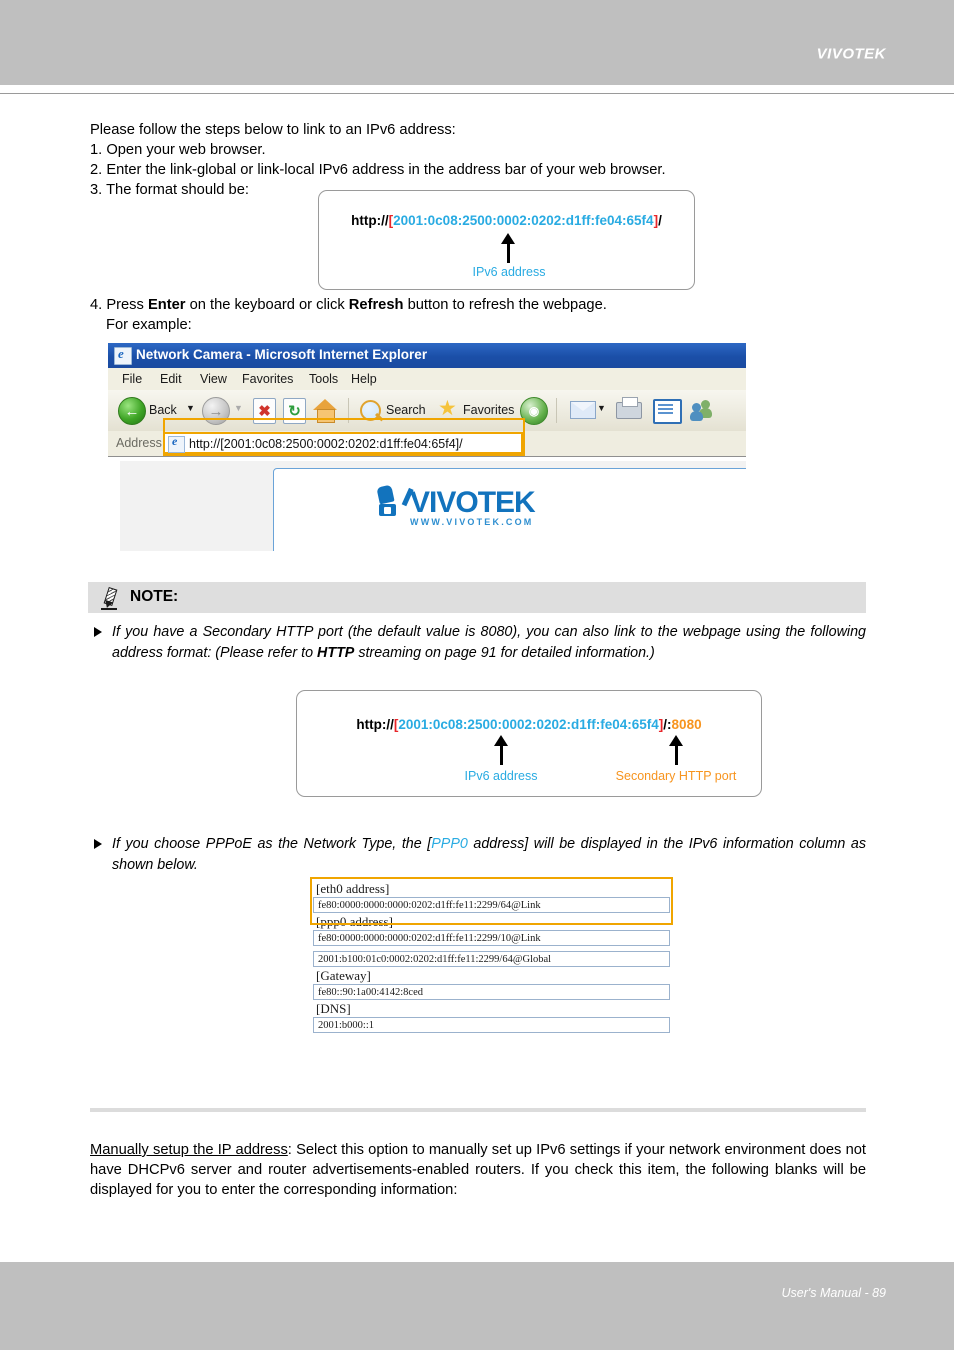 The image size is (954, 1350). Describe the element at coordinates (488, 410) in the screenshot. I see `favorites-button-label: Favorites` at that location.